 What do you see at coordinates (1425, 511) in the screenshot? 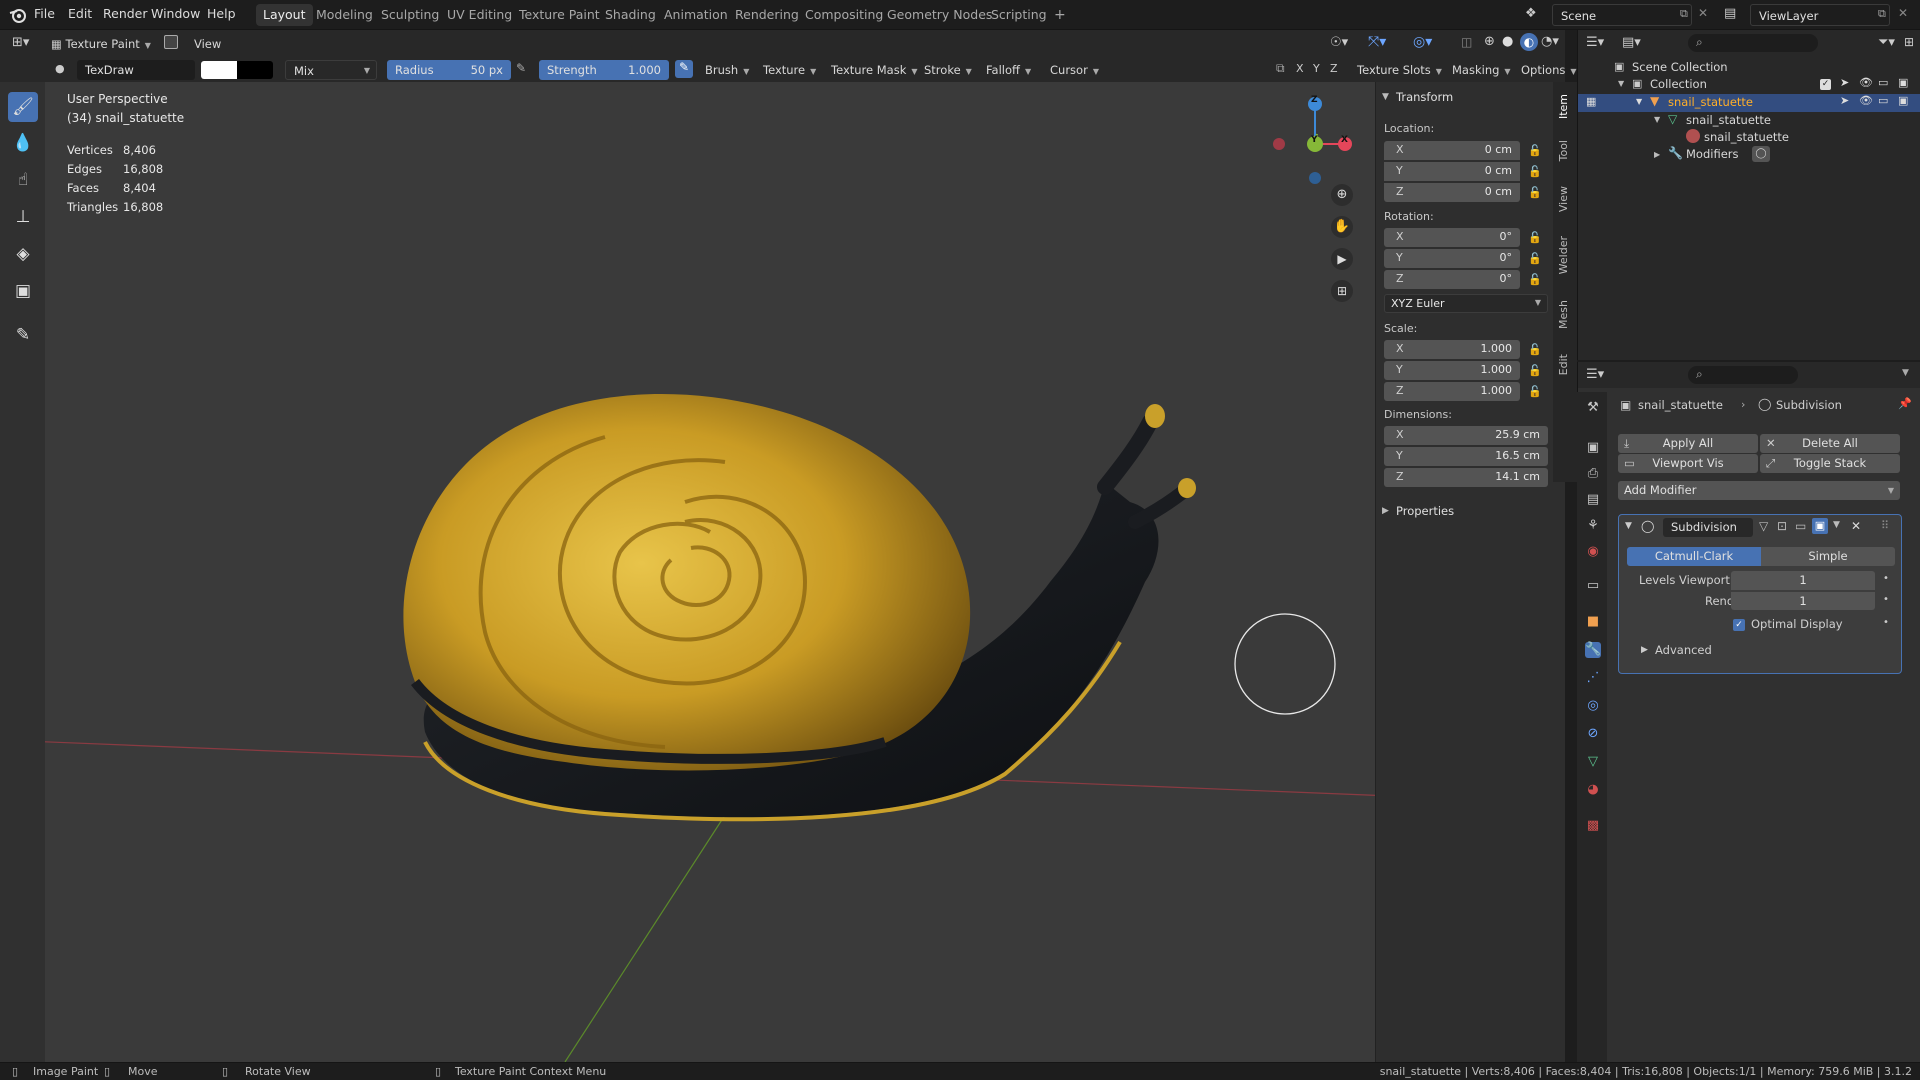
I see `properties-panel-title: Properties` at bounding box center [1425, 511].